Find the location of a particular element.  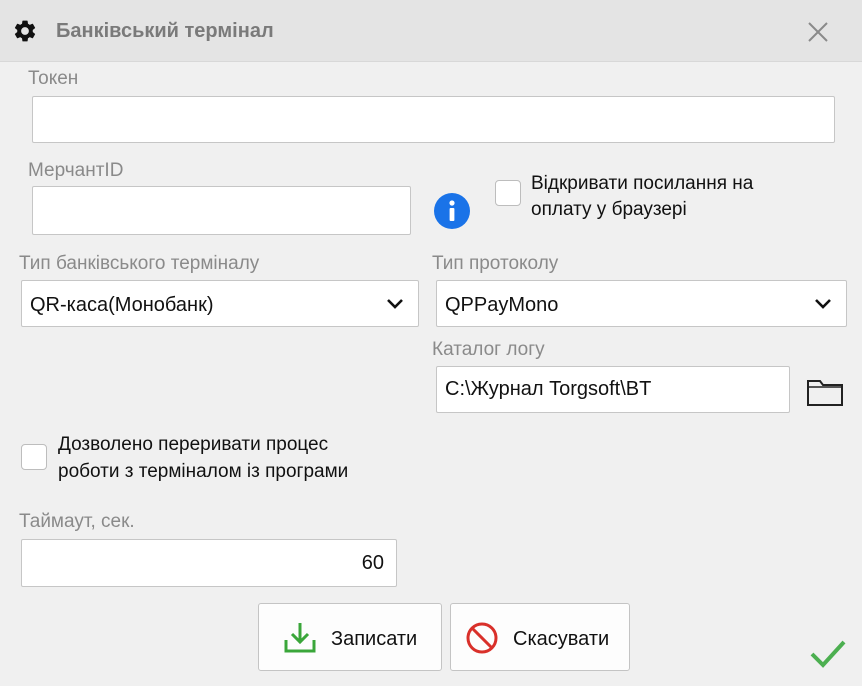

log-dir-field is located at coordinates (613, 389).